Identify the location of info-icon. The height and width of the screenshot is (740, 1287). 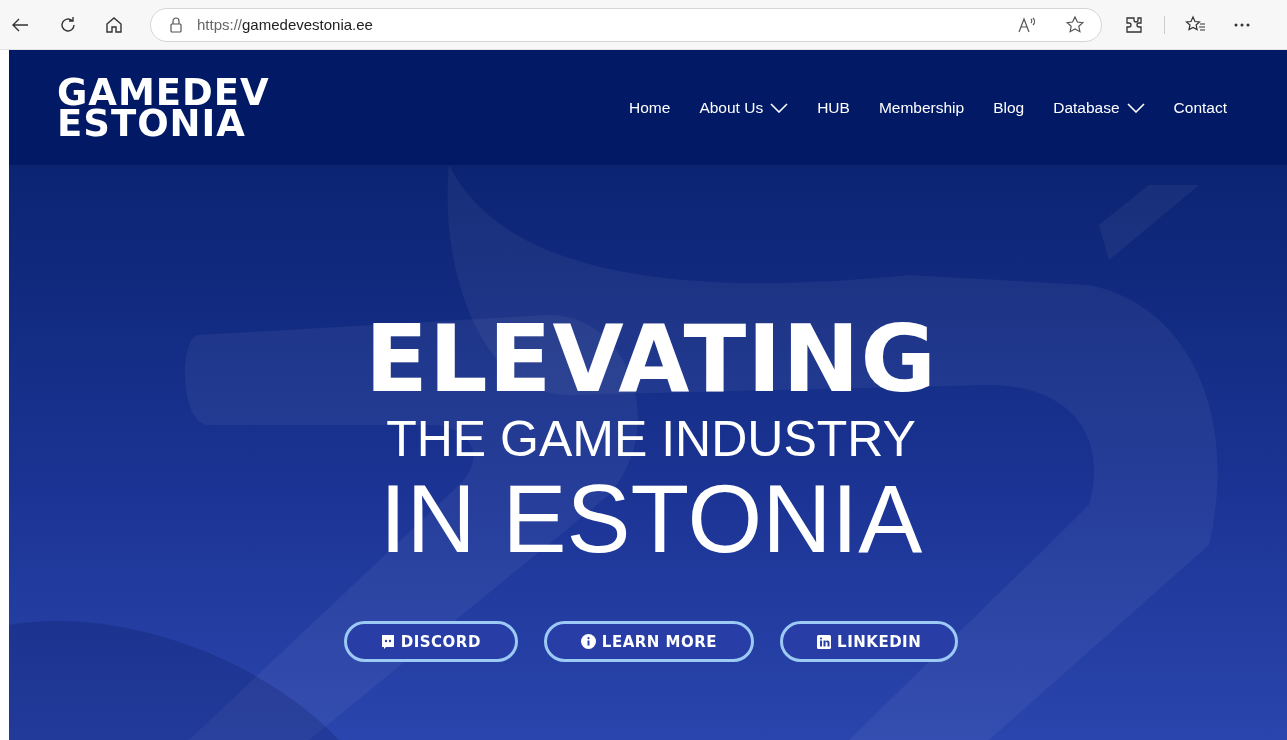
(588, 641).